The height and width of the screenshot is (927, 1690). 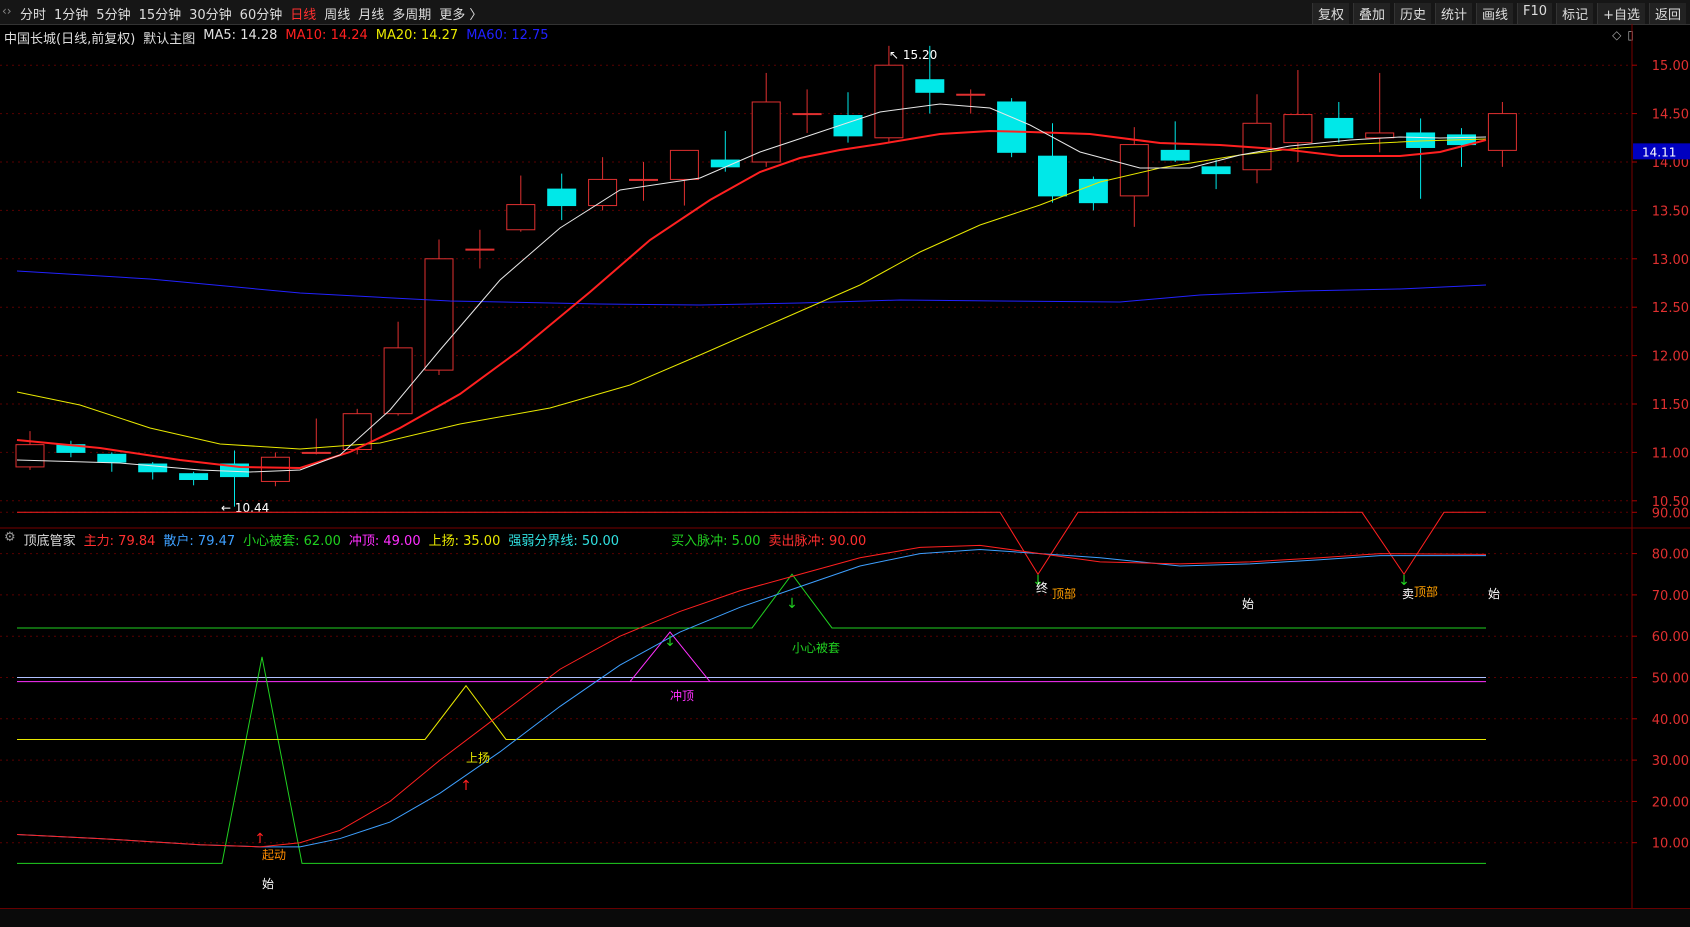 I want to click on price-axis-label: 14.50, so click(x=1670, y=115).